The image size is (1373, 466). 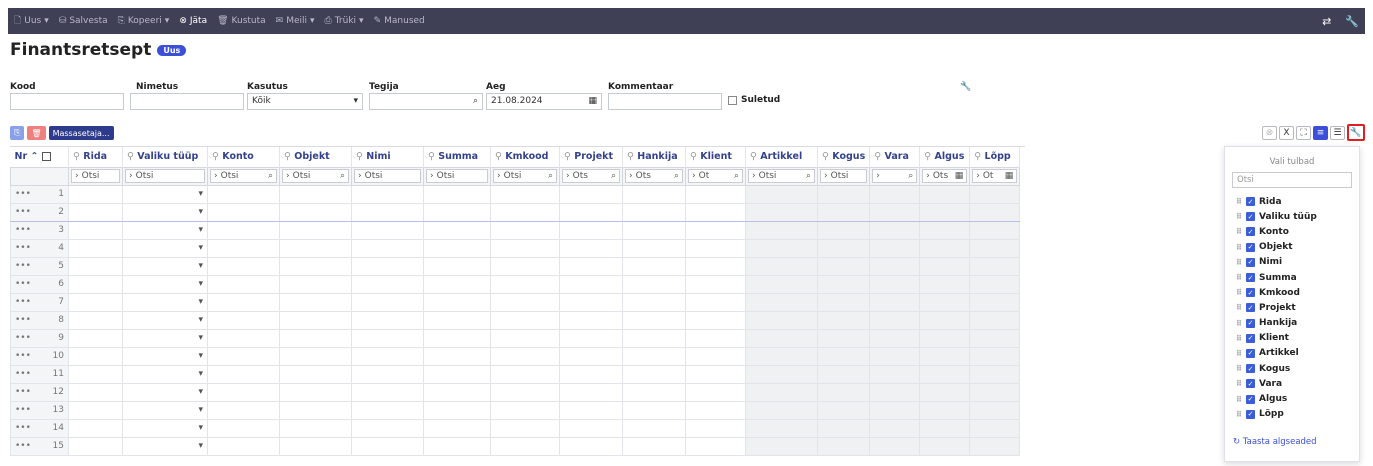 I want to click on col-header-vara: ⚲ Vara, so click(x=895, y=157).